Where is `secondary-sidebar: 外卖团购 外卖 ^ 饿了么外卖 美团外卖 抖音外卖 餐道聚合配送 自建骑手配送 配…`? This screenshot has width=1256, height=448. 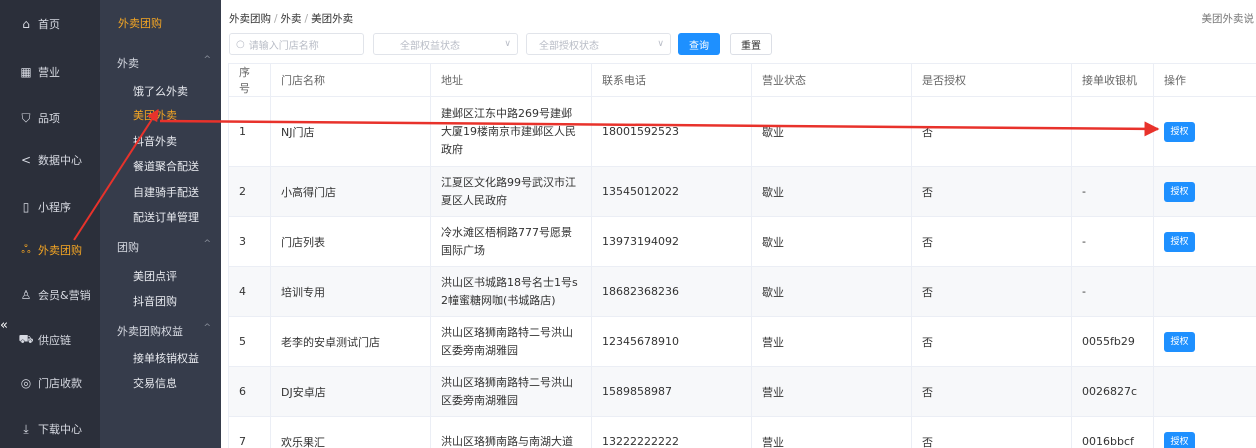 secondary-sidebar: 外卖团购 外卖 ^ 饿了么外卖 美团外卖 抖音外卖 餐道聚合配送 自建骑手配送 配… is located at coordinates (160, 224).